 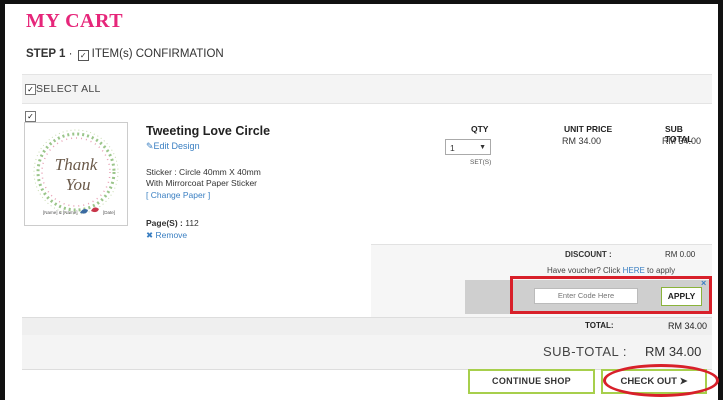 I want to click on product-thumbnail: Thank You [Name] & [Name] [Date], so click(x=76, y=174).